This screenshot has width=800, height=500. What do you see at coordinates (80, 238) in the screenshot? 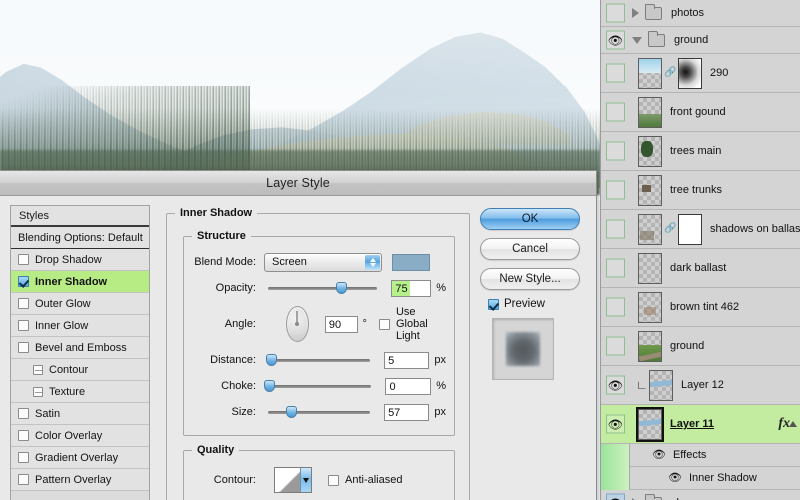
I see `style-item-blending-options: Blending Options: Default` at bounding box center [80, 238].